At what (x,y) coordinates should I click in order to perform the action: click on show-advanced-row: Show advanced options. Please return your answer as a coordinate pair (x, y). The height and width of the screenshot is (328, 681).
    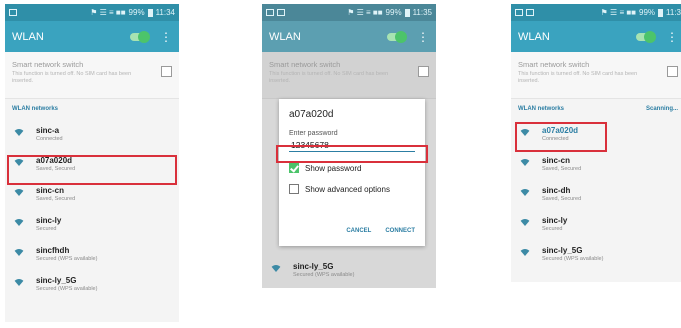
    Looking at the image, I should click on (352, 189).